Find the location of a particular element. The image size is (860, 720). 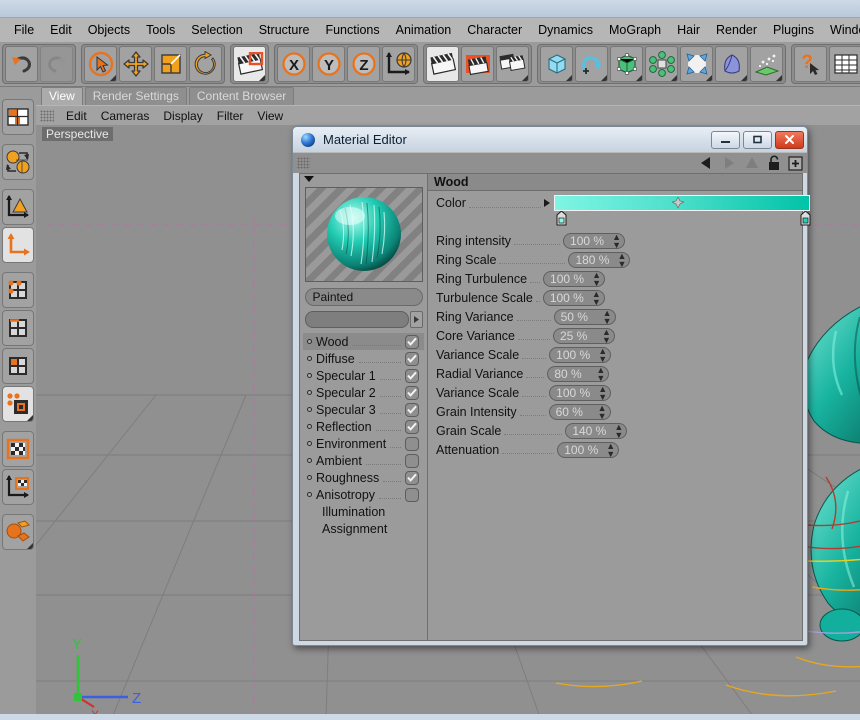

cube-primitive-button is located at coordinates (556, 64).